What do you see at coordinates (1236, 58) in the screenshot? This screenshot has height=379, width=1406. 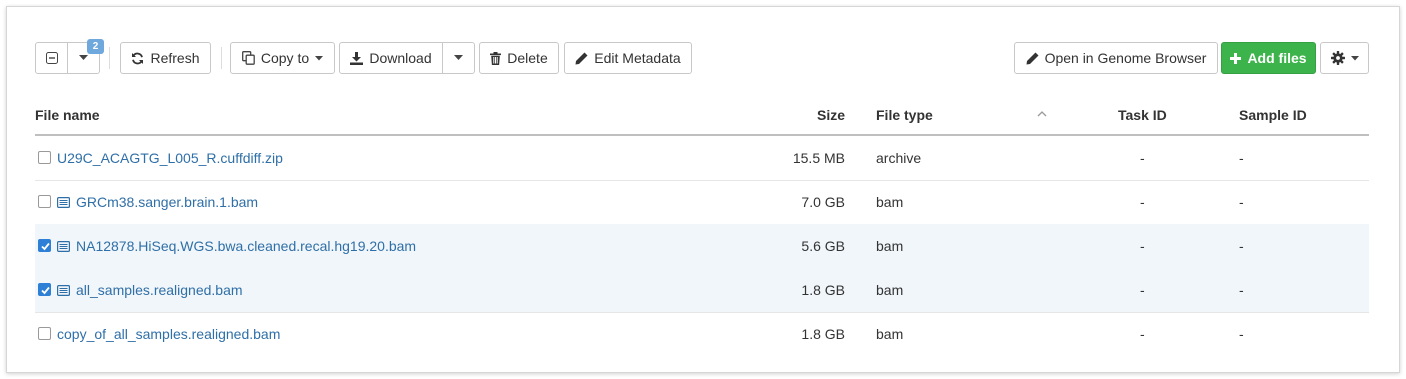 I see `plus-icon` at bounding box center [1236, 58].